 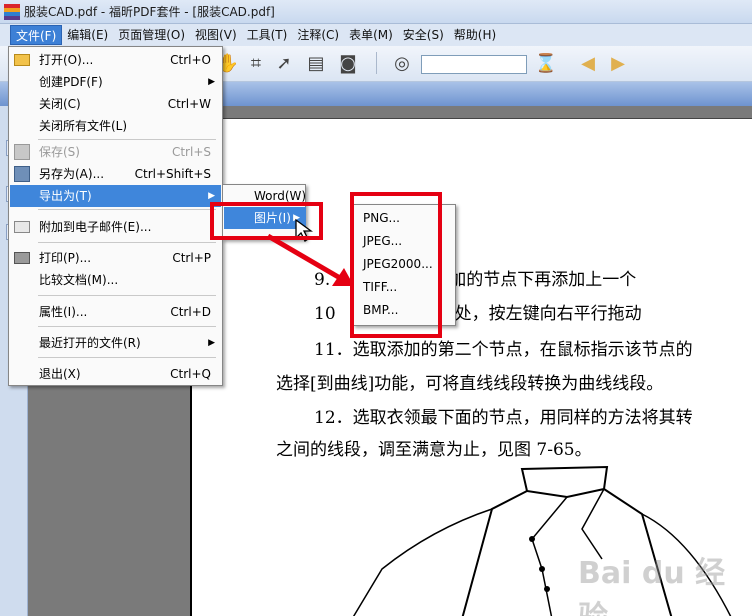 What do you see at coordinates (115, 196) in the screenshot?
I see `menu-item-export-as: 导出为(T) ▶` at bounding box center [115, 196].